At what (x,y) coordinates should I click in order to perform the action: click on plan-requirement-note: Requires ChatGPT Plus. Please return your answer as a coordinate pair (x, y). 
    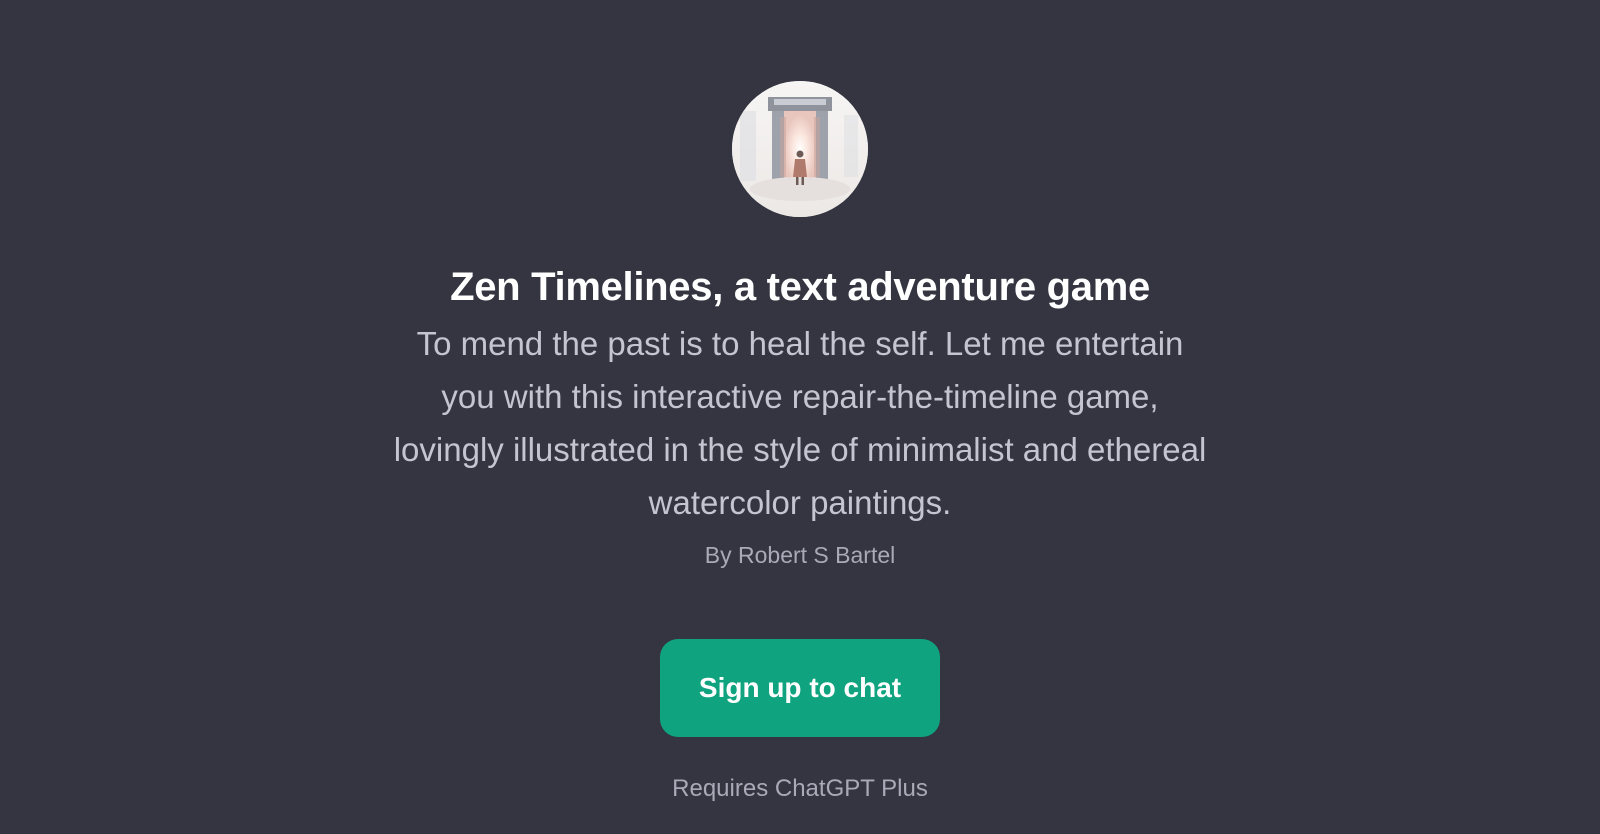
    Looking at the image, I should click on (800, 788).